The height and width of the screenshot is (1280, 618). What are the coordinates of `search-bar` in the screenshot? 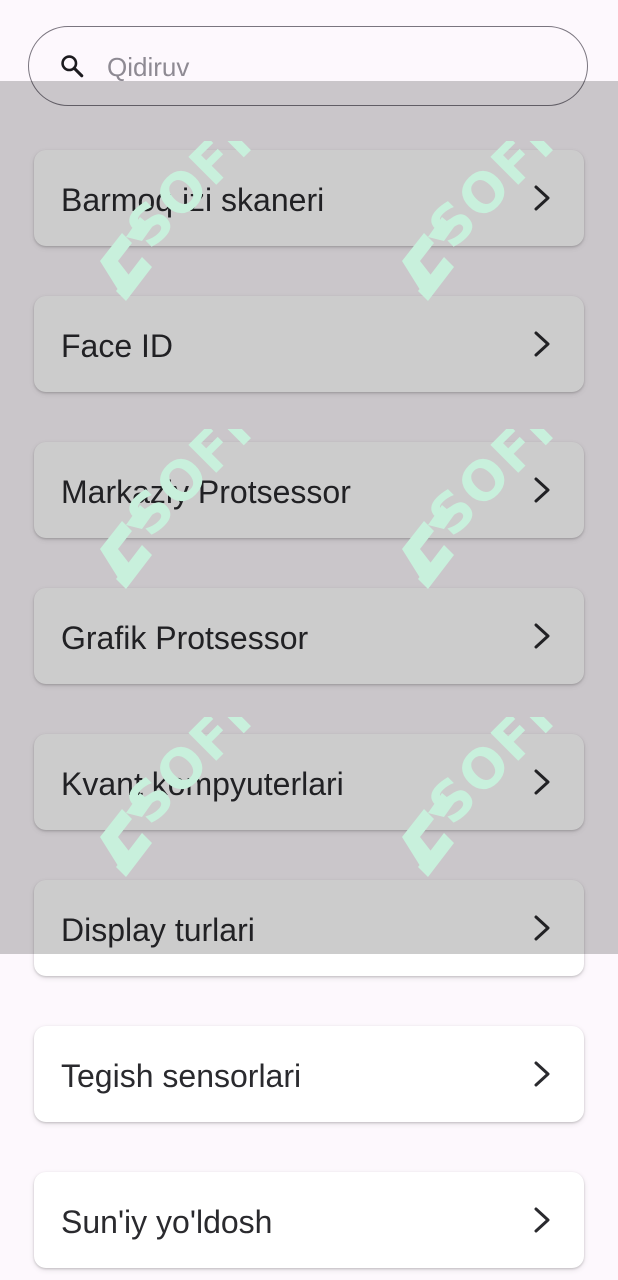 It's located at (308, 66).